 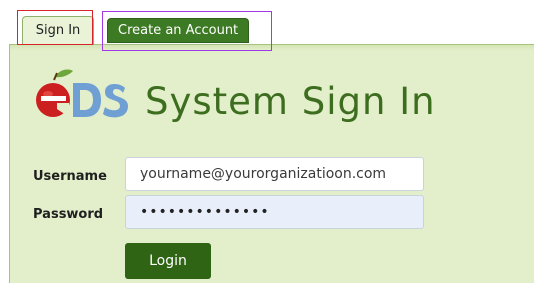 What do you see at coordinates (274, 212) in the screenshot?
I see `password-field` at bounding box center [274, 212].